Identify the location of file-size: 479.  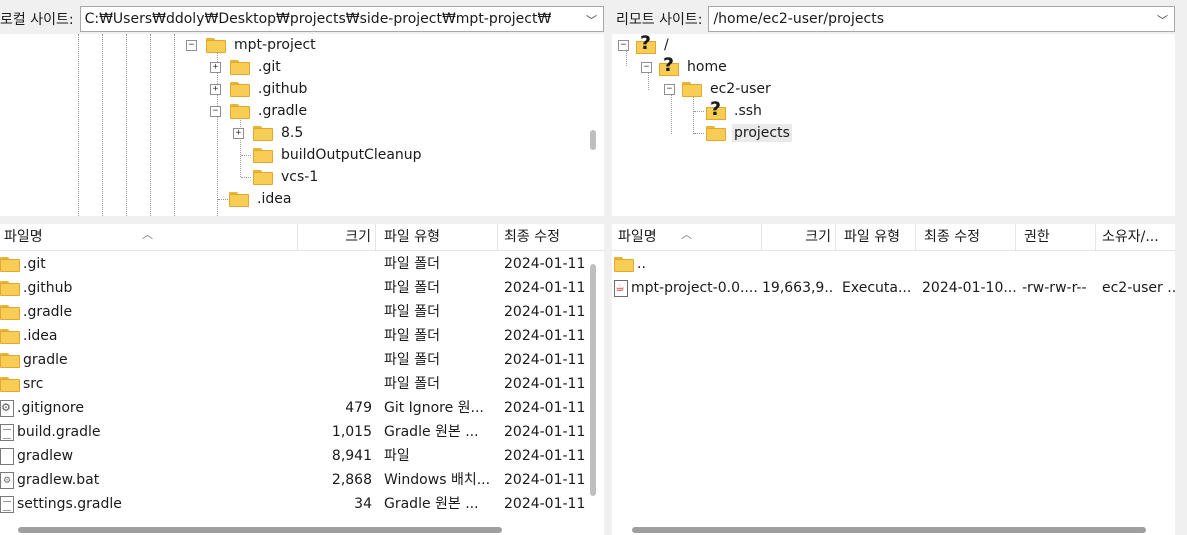
(358, 408).